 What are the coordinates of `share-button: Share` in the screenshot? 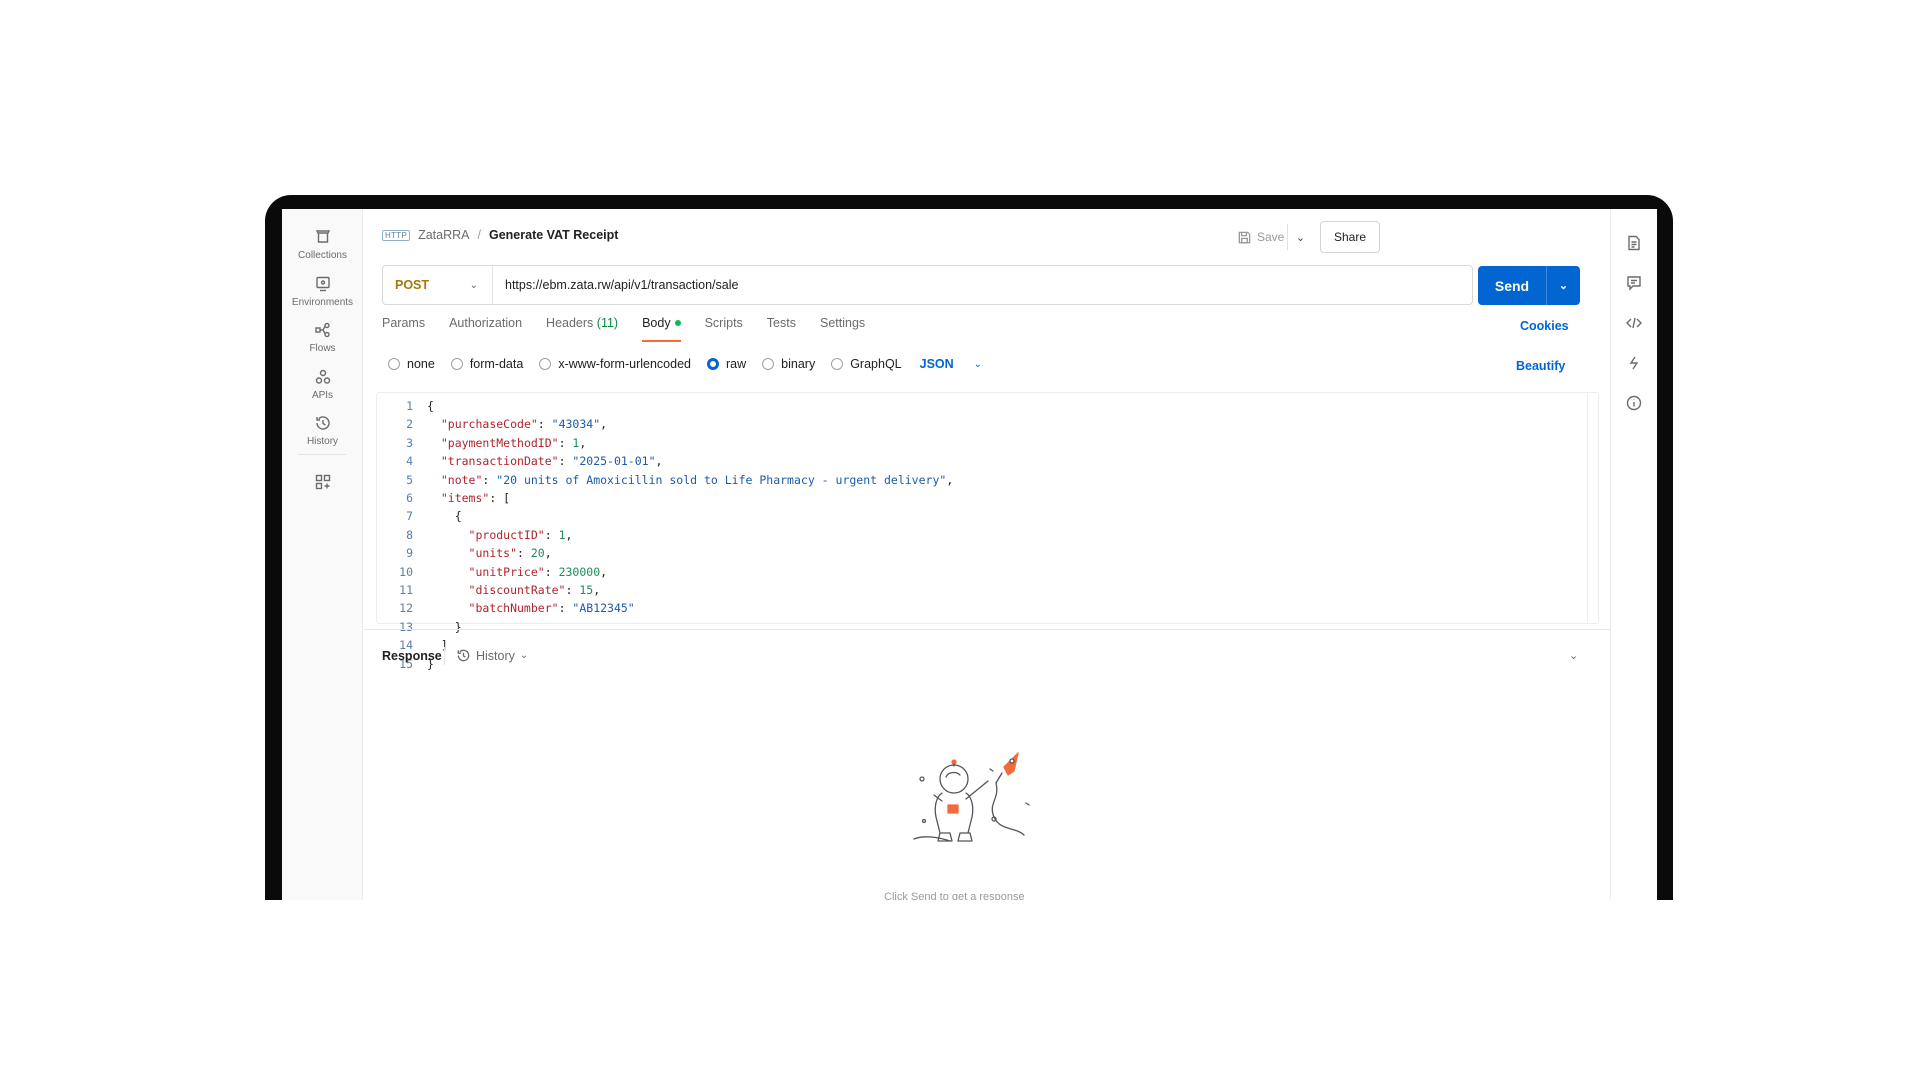 It's located at (1350, 237).